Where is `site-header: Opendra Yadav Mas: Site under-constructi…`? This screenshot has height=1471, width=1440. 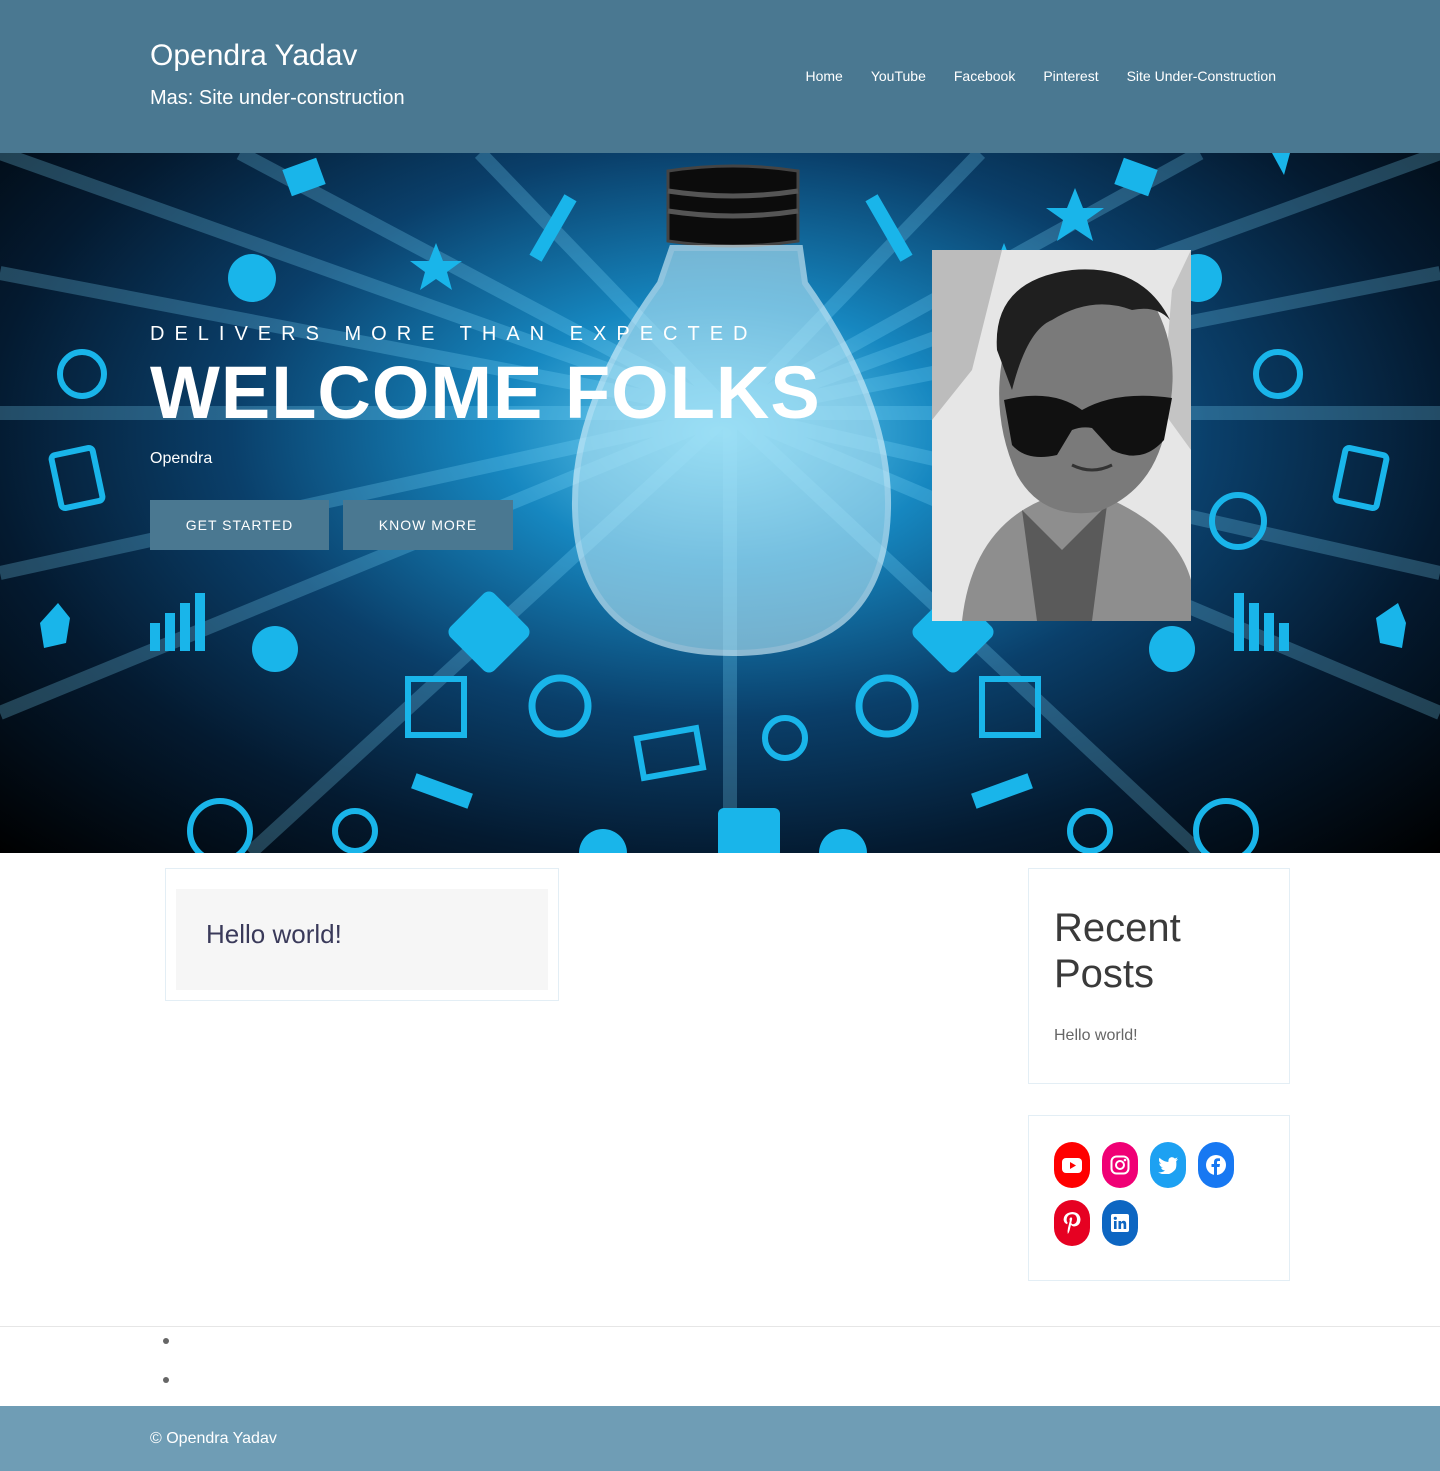 site-header: Opendra Yadav Mas: Site under-constructi… is located at coordinates (720, 76).